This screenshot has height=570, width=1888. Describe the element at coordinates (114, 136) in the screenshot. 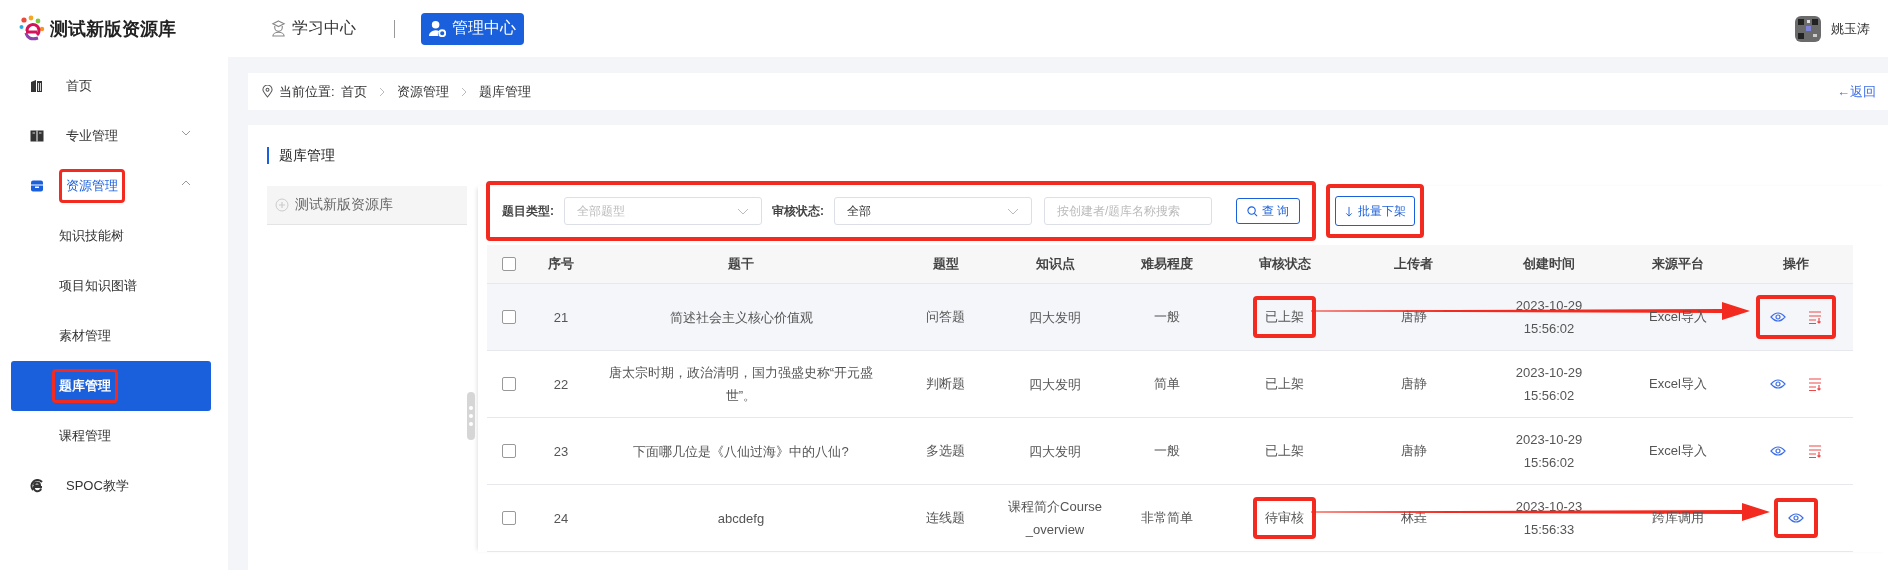

I see `sidebar-item: 专业管理` at that location.